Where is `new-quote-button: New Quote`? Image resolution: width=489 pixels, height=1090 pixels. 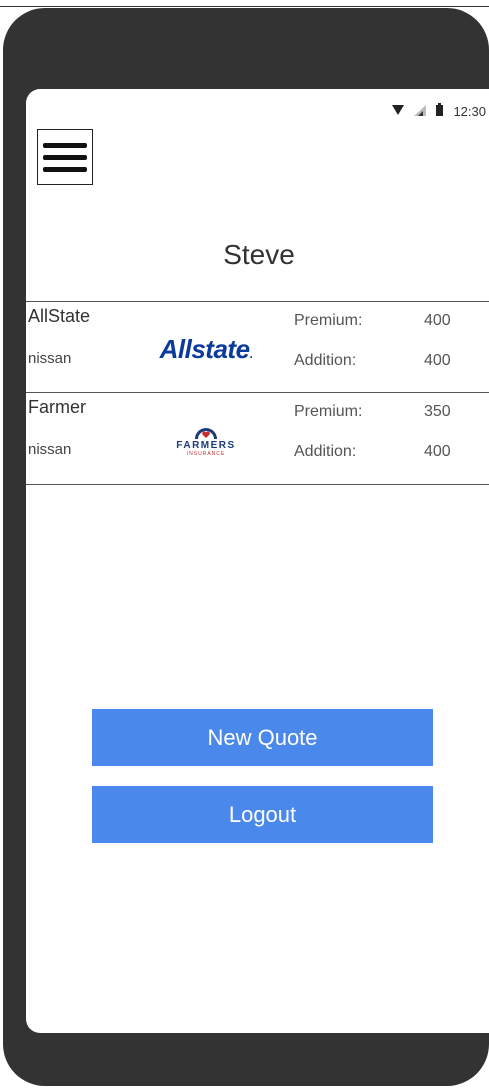
new-quote-button: New Quote is located at coordinates (262, 737).